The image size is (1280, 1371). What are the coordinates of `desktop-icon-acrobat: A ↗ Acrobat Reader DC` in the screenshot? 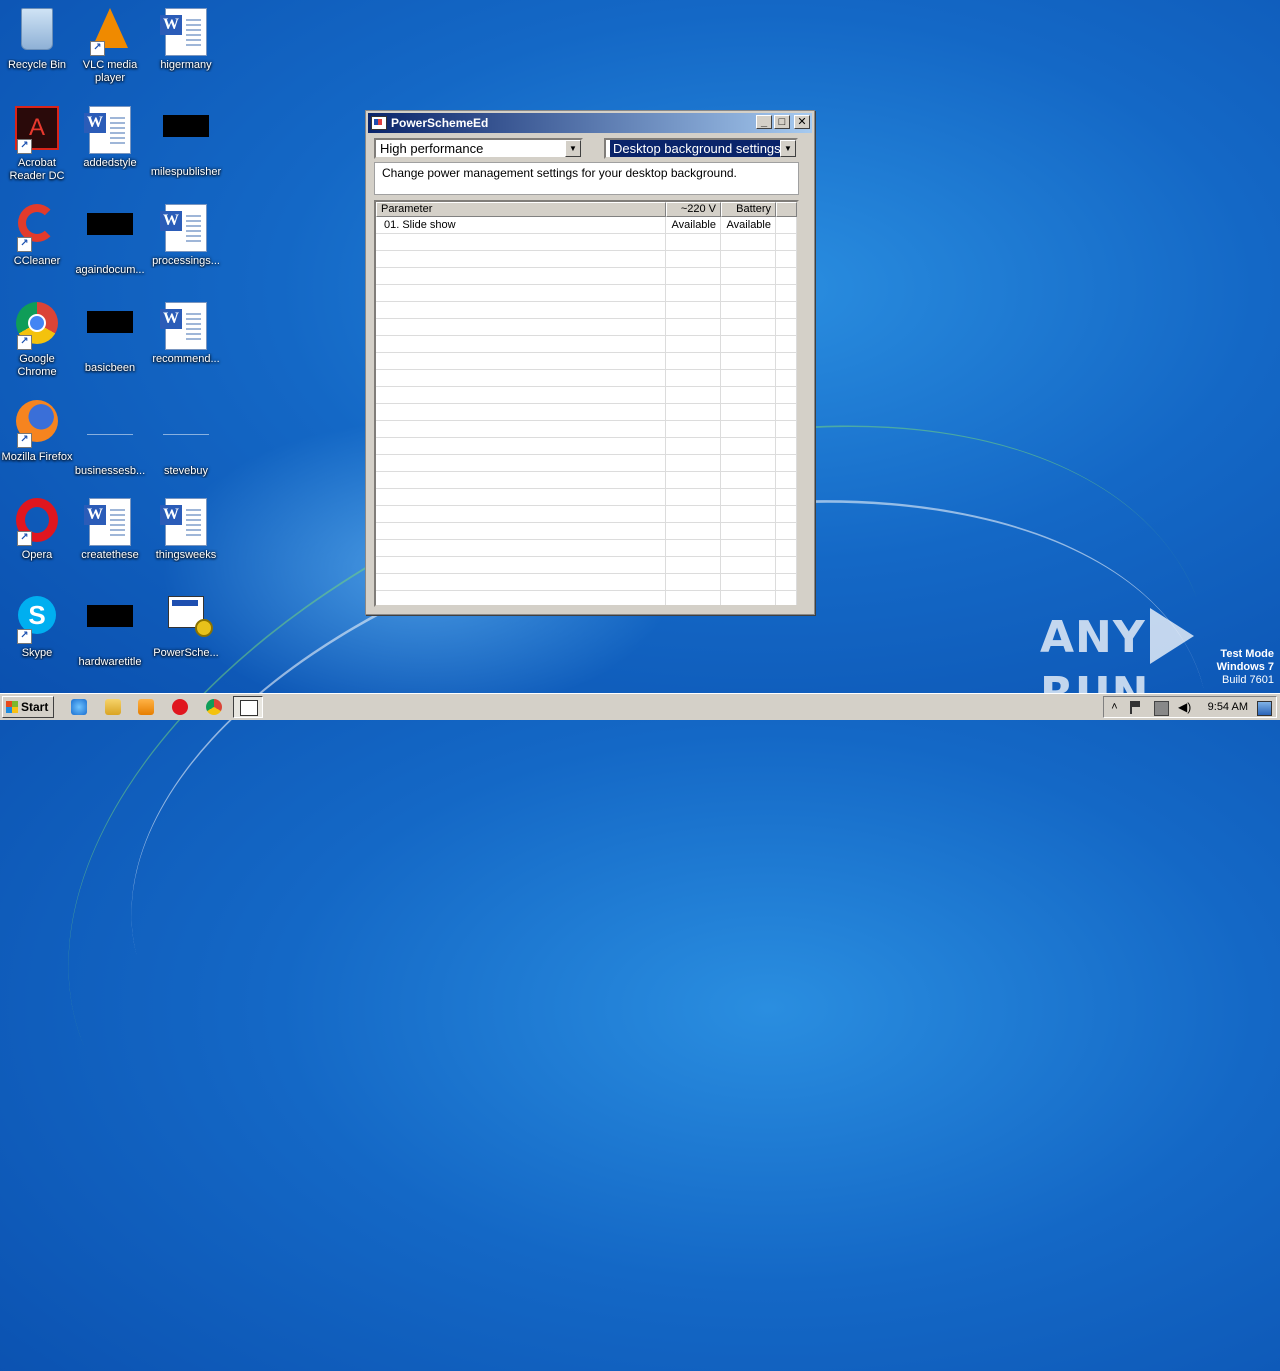 It's located at (37, 147).